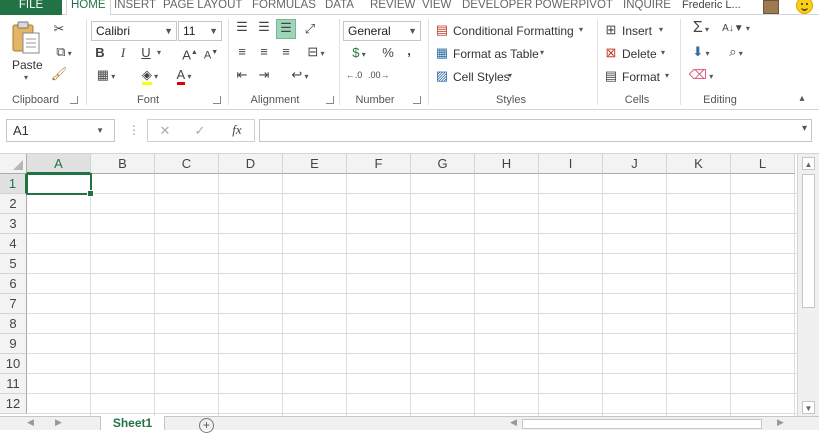 The height and width of the screenshot is (433, 819). I want to click on column-header: J, so click(635, 164).